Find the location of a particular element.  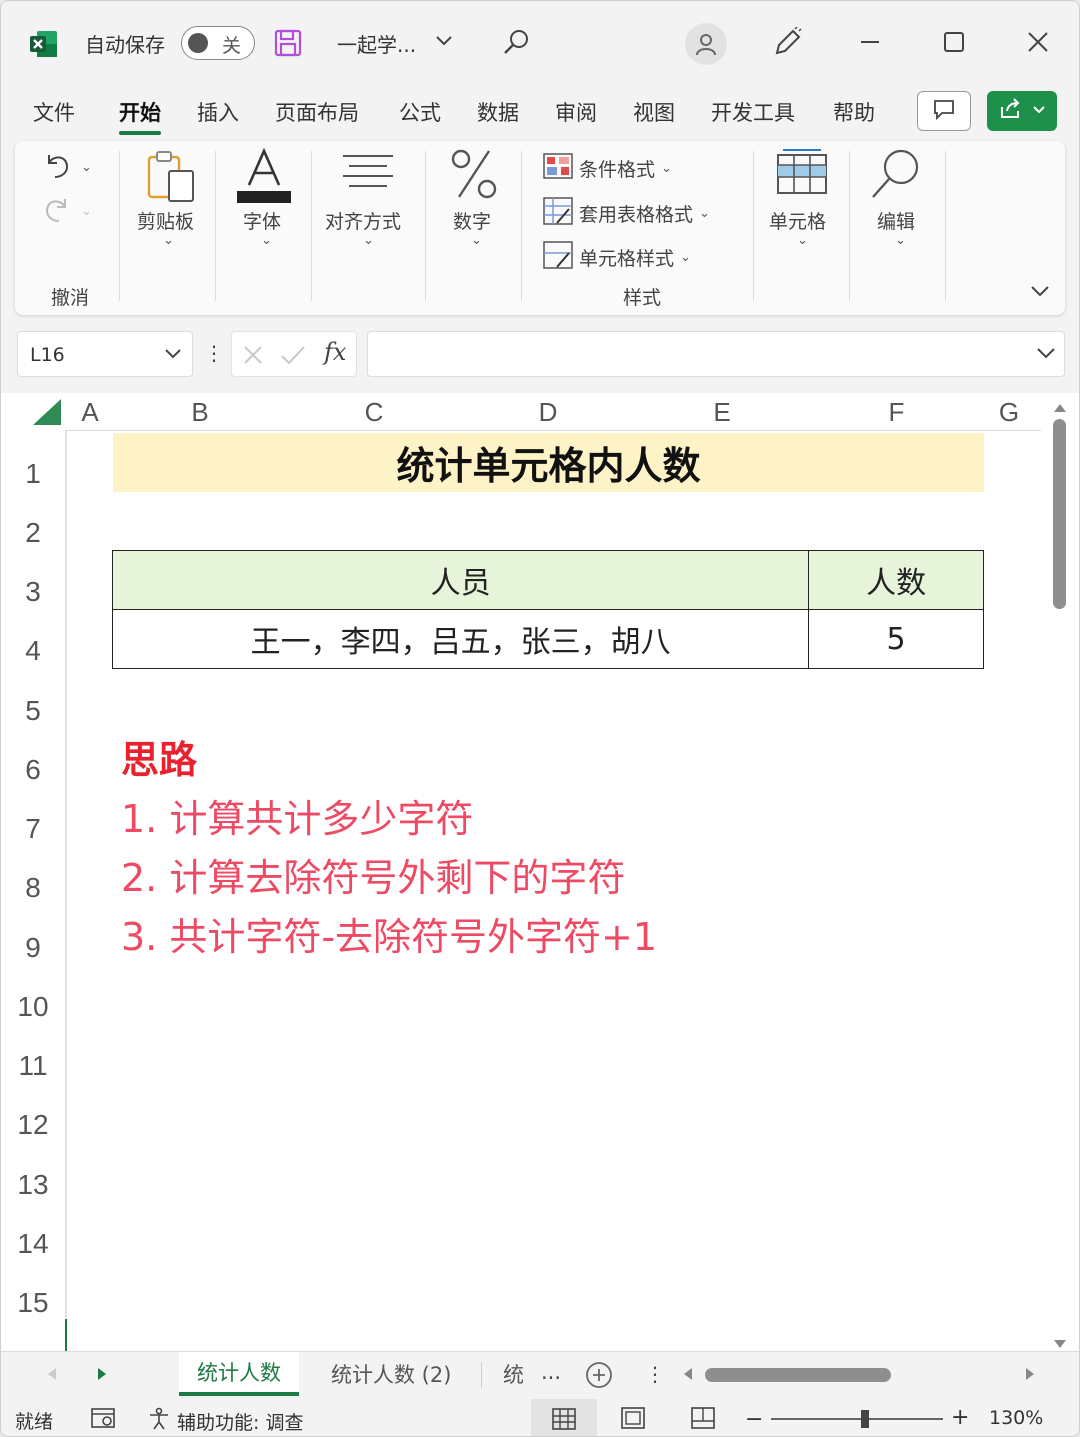

row-header-15: 15 is located at coordinates (33, 1302).